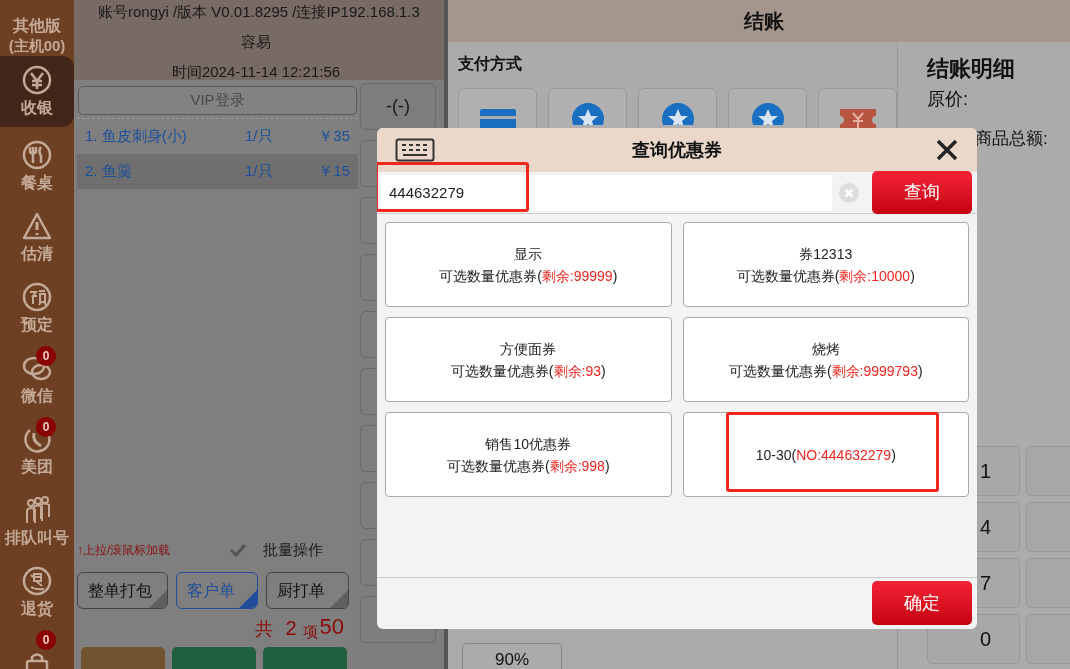 The image size is (1070, 669). What do you see at coordinates (826, 254) in the screenshot?
I see `coupon-name: 券12313` at bounding box center [826, 254].